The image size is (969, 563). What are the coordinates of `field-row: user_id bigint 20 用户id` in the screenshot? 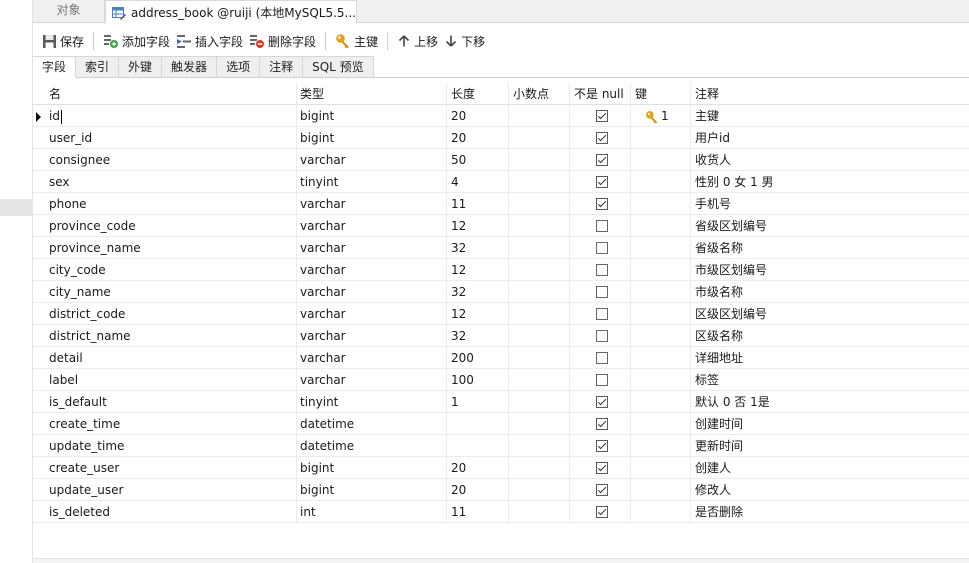 It's located at (501, 138).